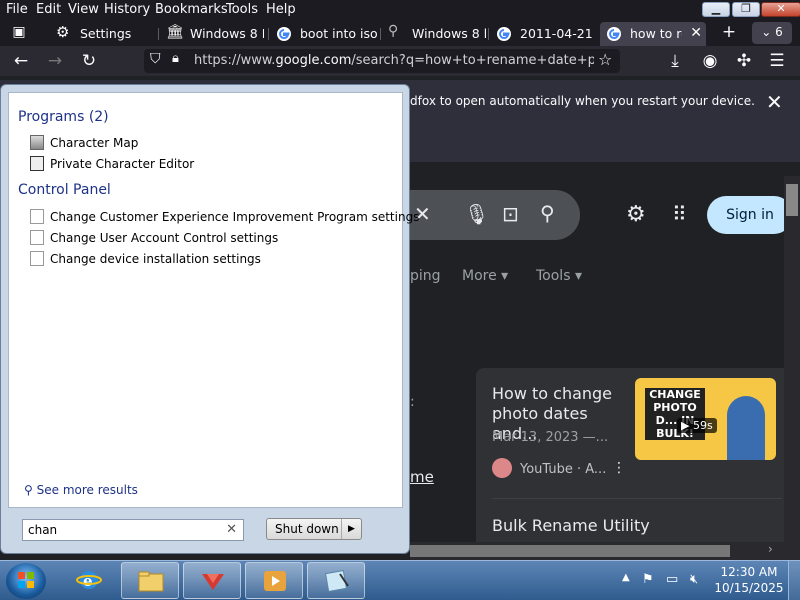  I want to click on menu-bookmarks: Bookmarks, so click(191, 9).